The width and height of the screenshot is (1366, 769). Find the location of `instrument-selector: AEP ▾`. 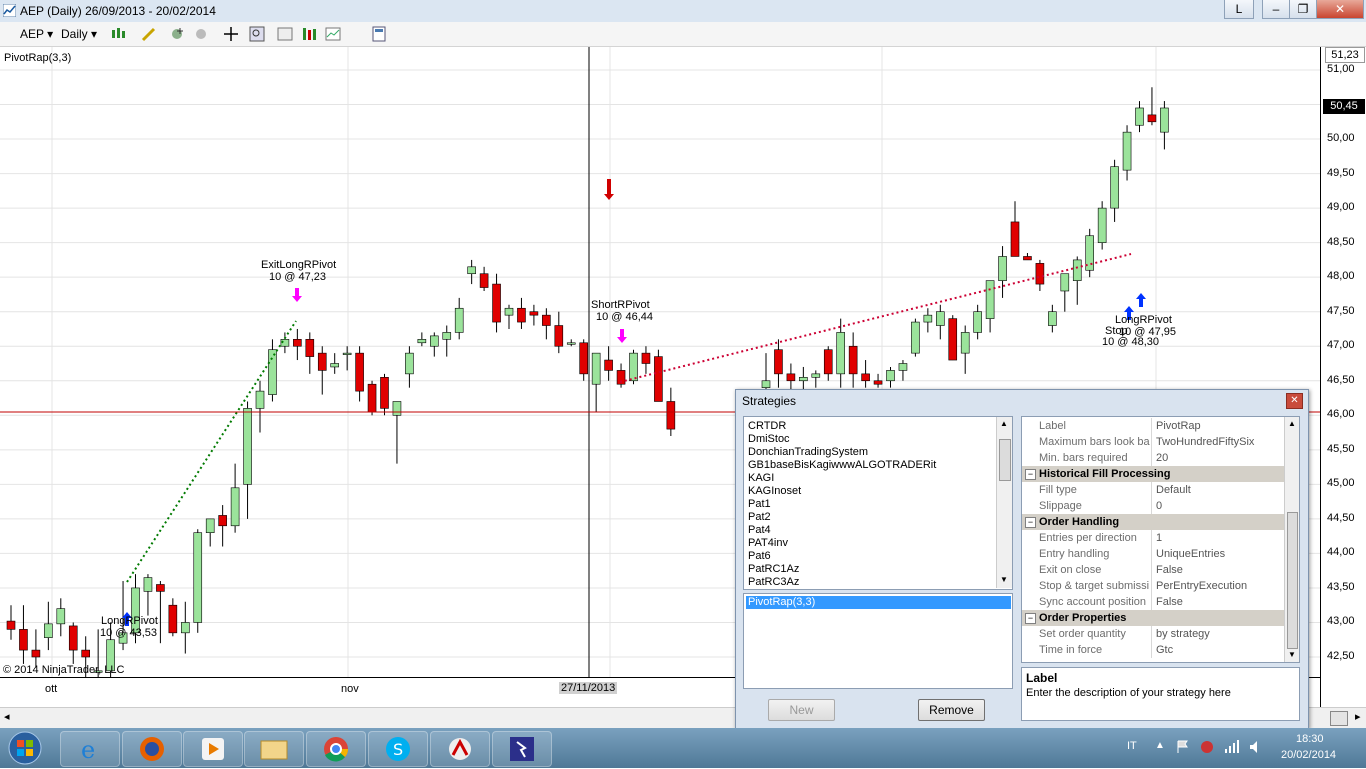

instrument-selector: AEP ▾ is located at coordinates (36, 34).